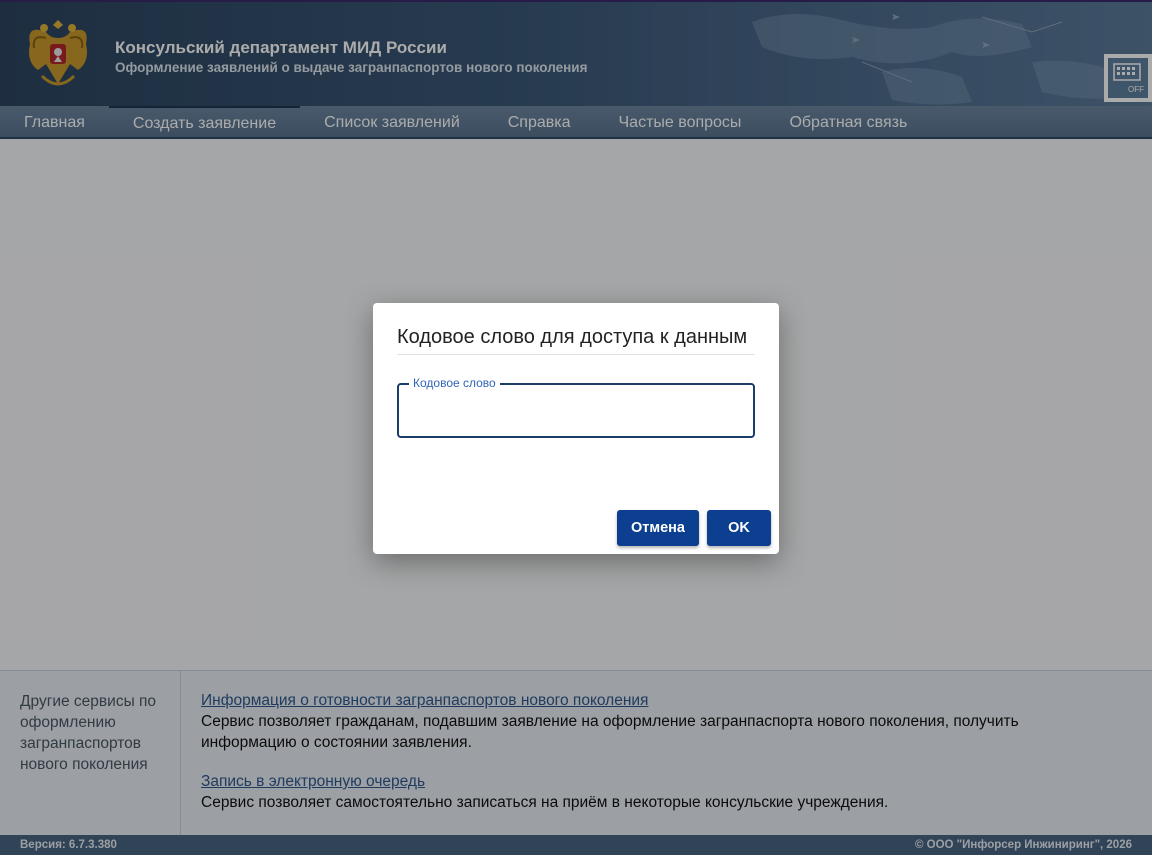 The image size is (1152, 855). I want to click on ok-button: OK, so click(739, 528).